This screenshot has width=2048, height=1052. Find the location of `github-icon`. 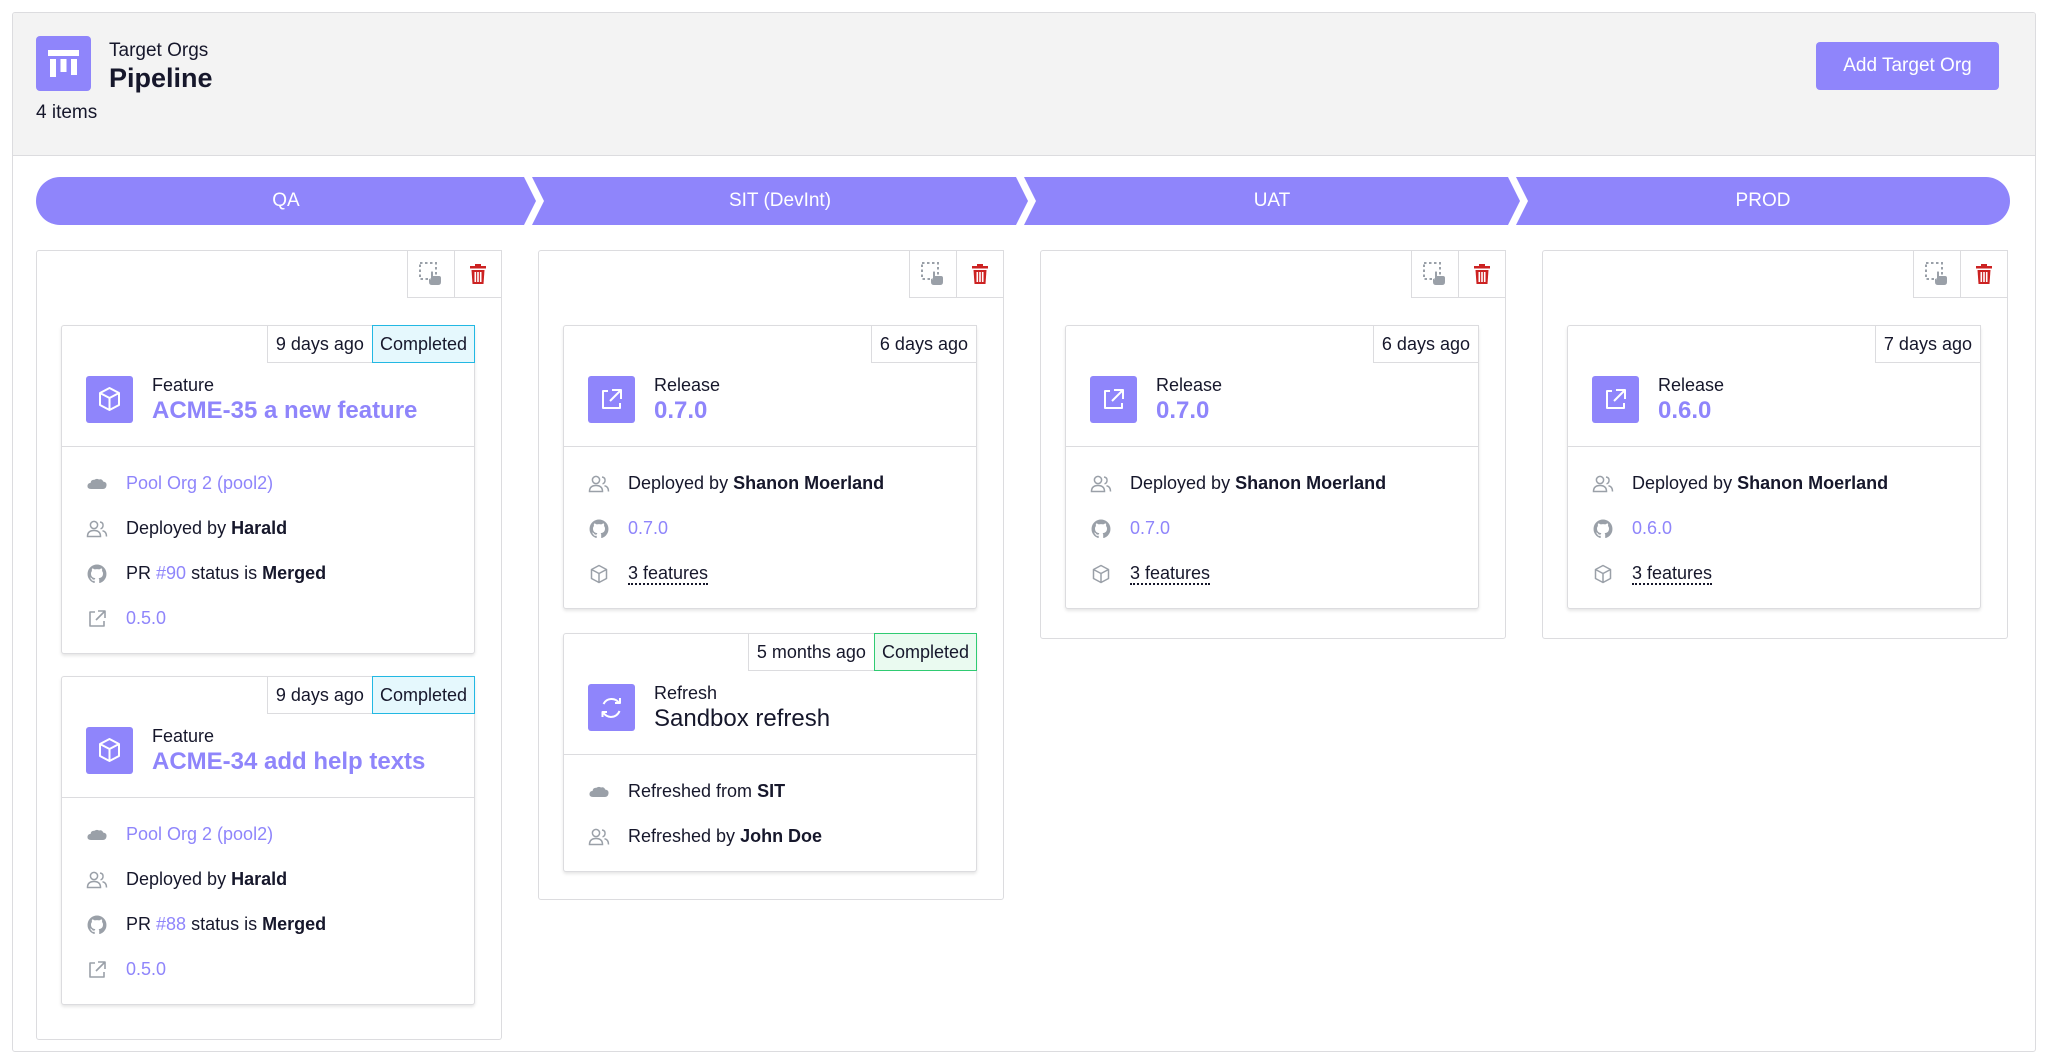

github-icon is located at coordinates (97, 574).